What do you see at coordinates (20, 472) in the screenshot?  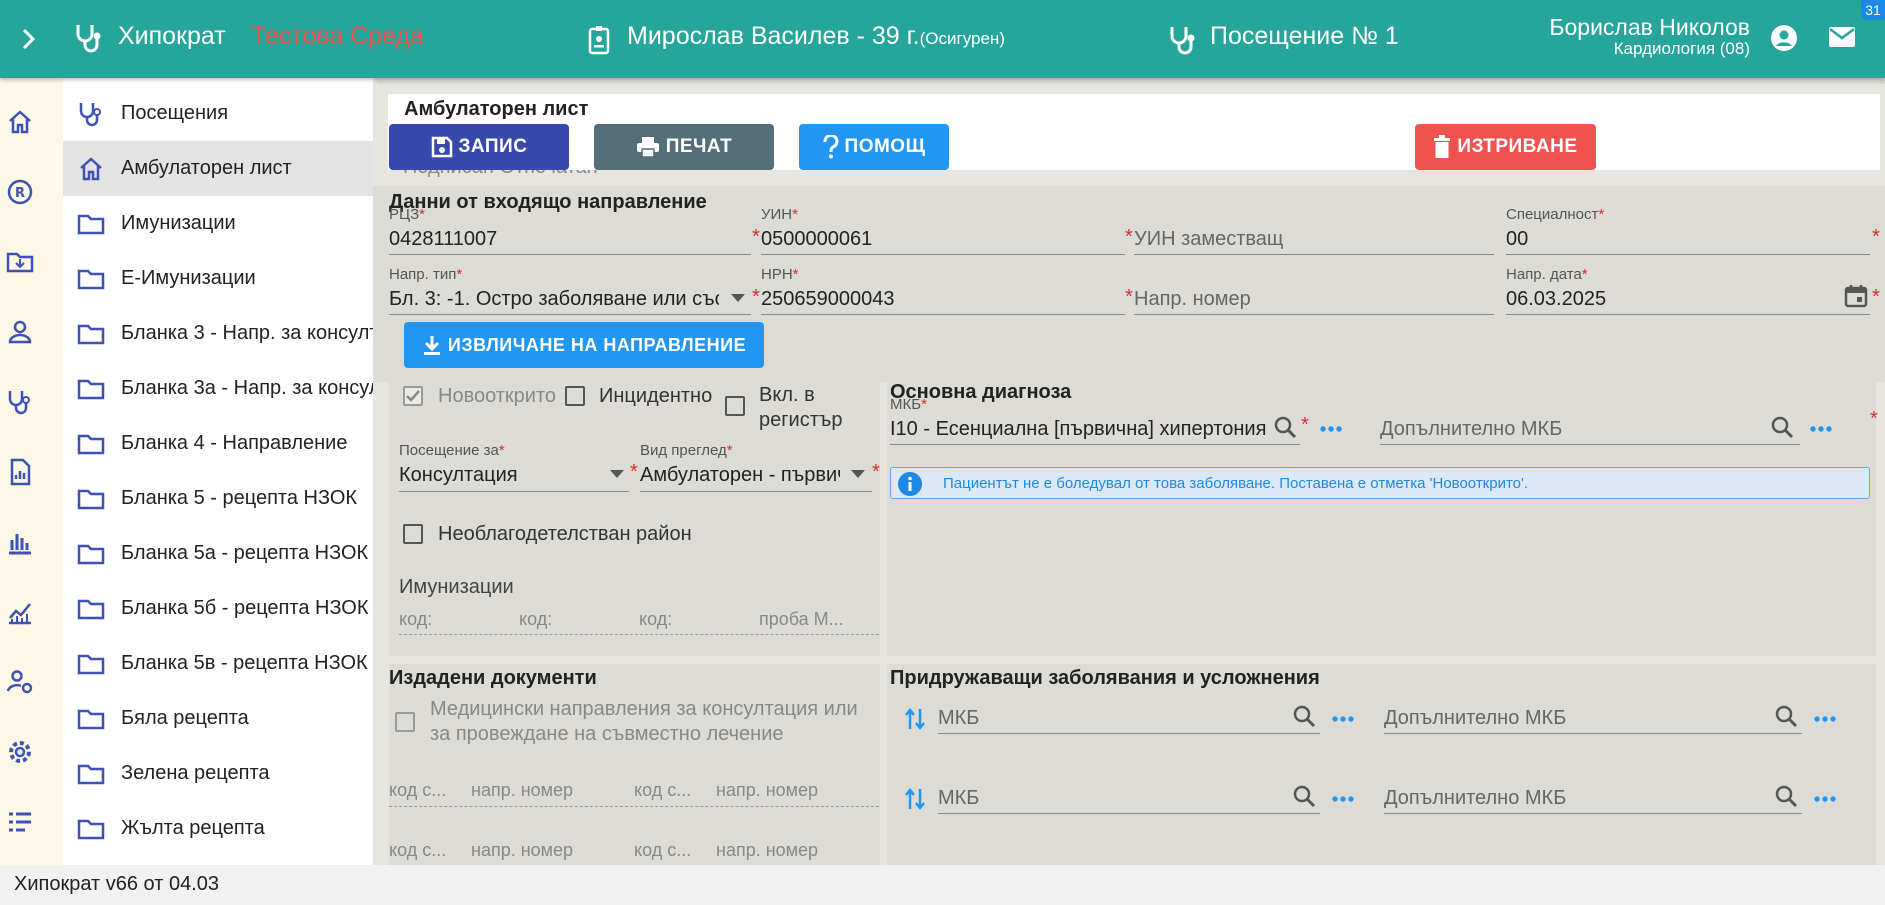 I see `report-icon` at bounding box center [20, 472].